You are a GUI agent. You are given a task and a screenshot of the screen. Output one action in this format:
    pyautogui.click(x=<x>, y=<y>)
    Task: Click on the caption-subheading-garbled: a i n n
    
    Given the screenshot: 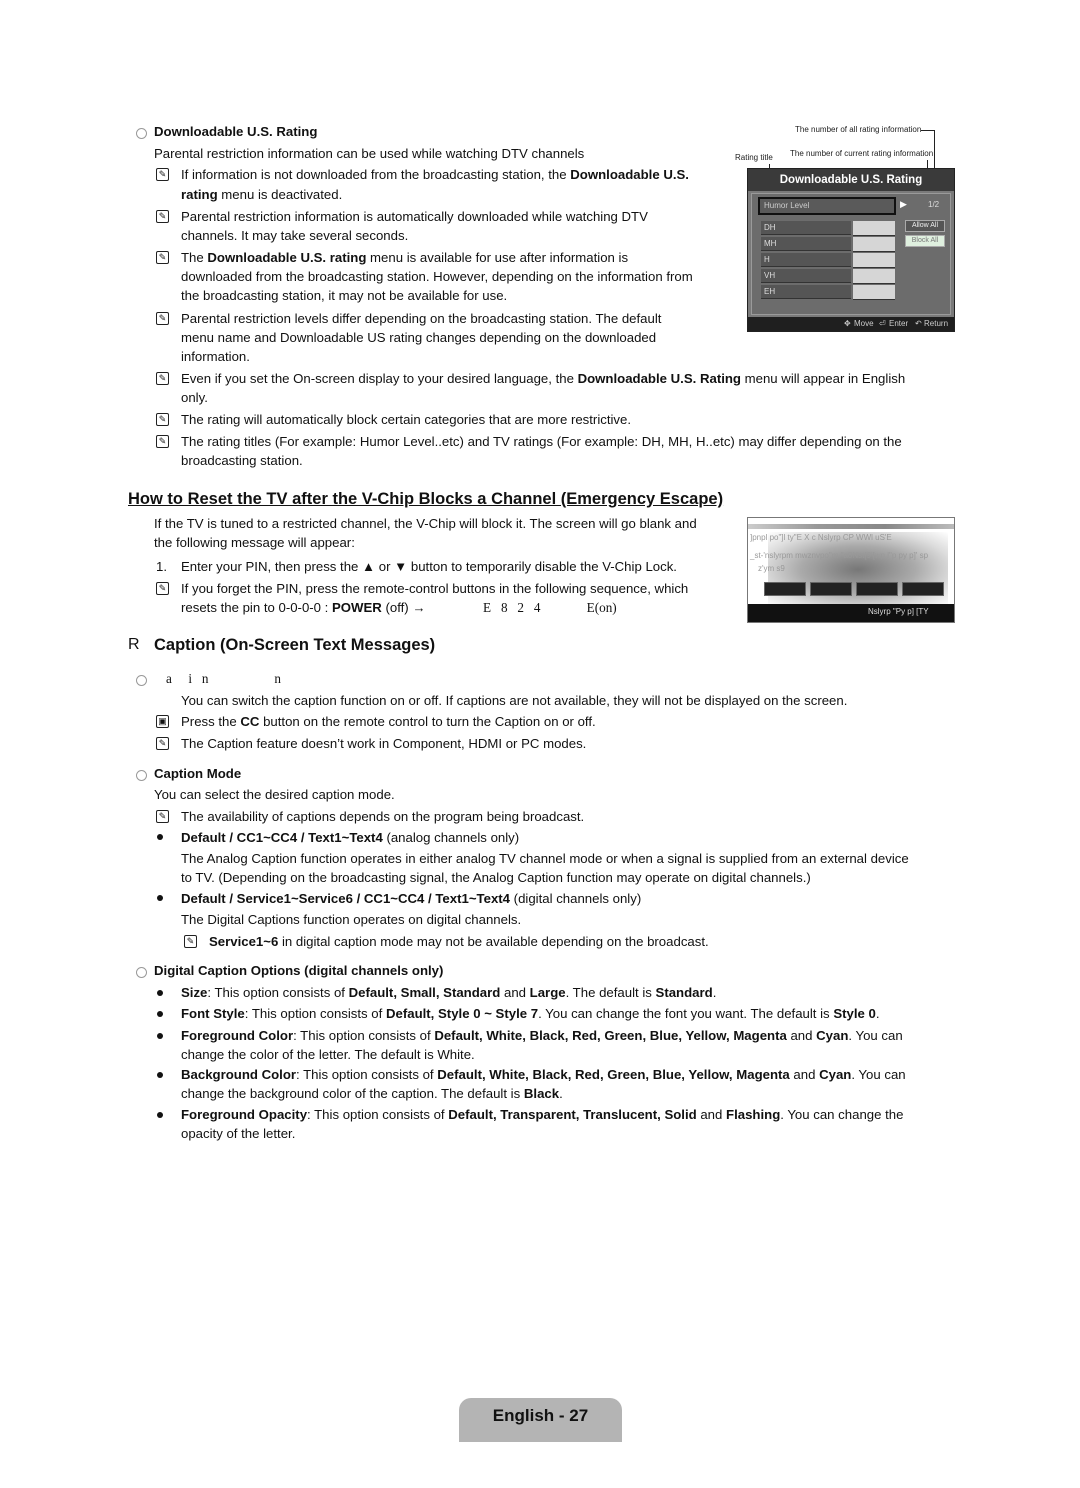 What is the action you would take?
    pyautogui.click(x=224, y=678)
    